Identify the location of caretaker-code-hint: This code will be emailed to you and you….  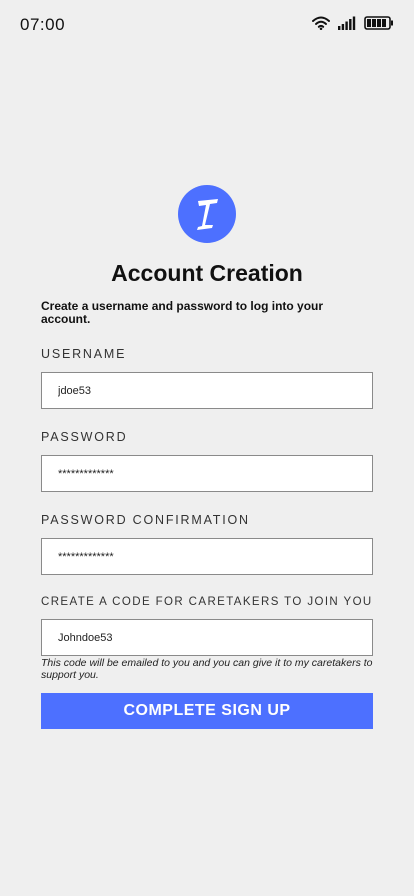
(207, 669).